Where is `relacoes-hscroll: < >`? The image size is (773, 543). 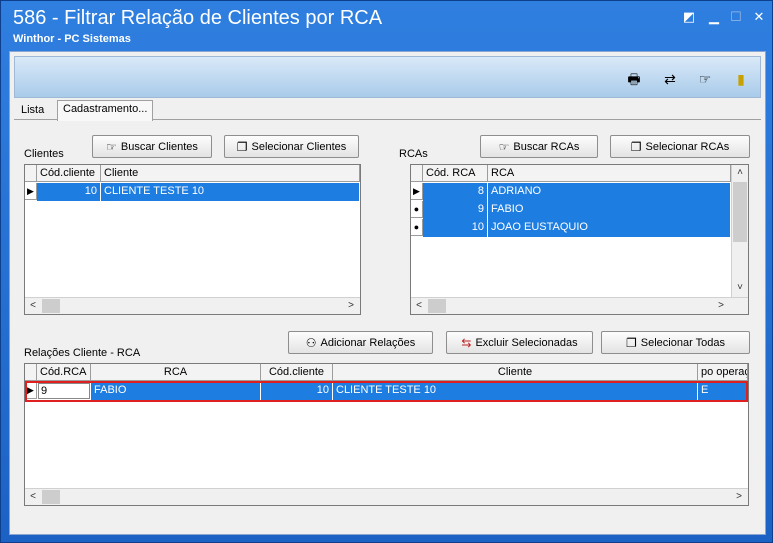 relacoes-hscroll: < > is located at coordinates (386, 496).